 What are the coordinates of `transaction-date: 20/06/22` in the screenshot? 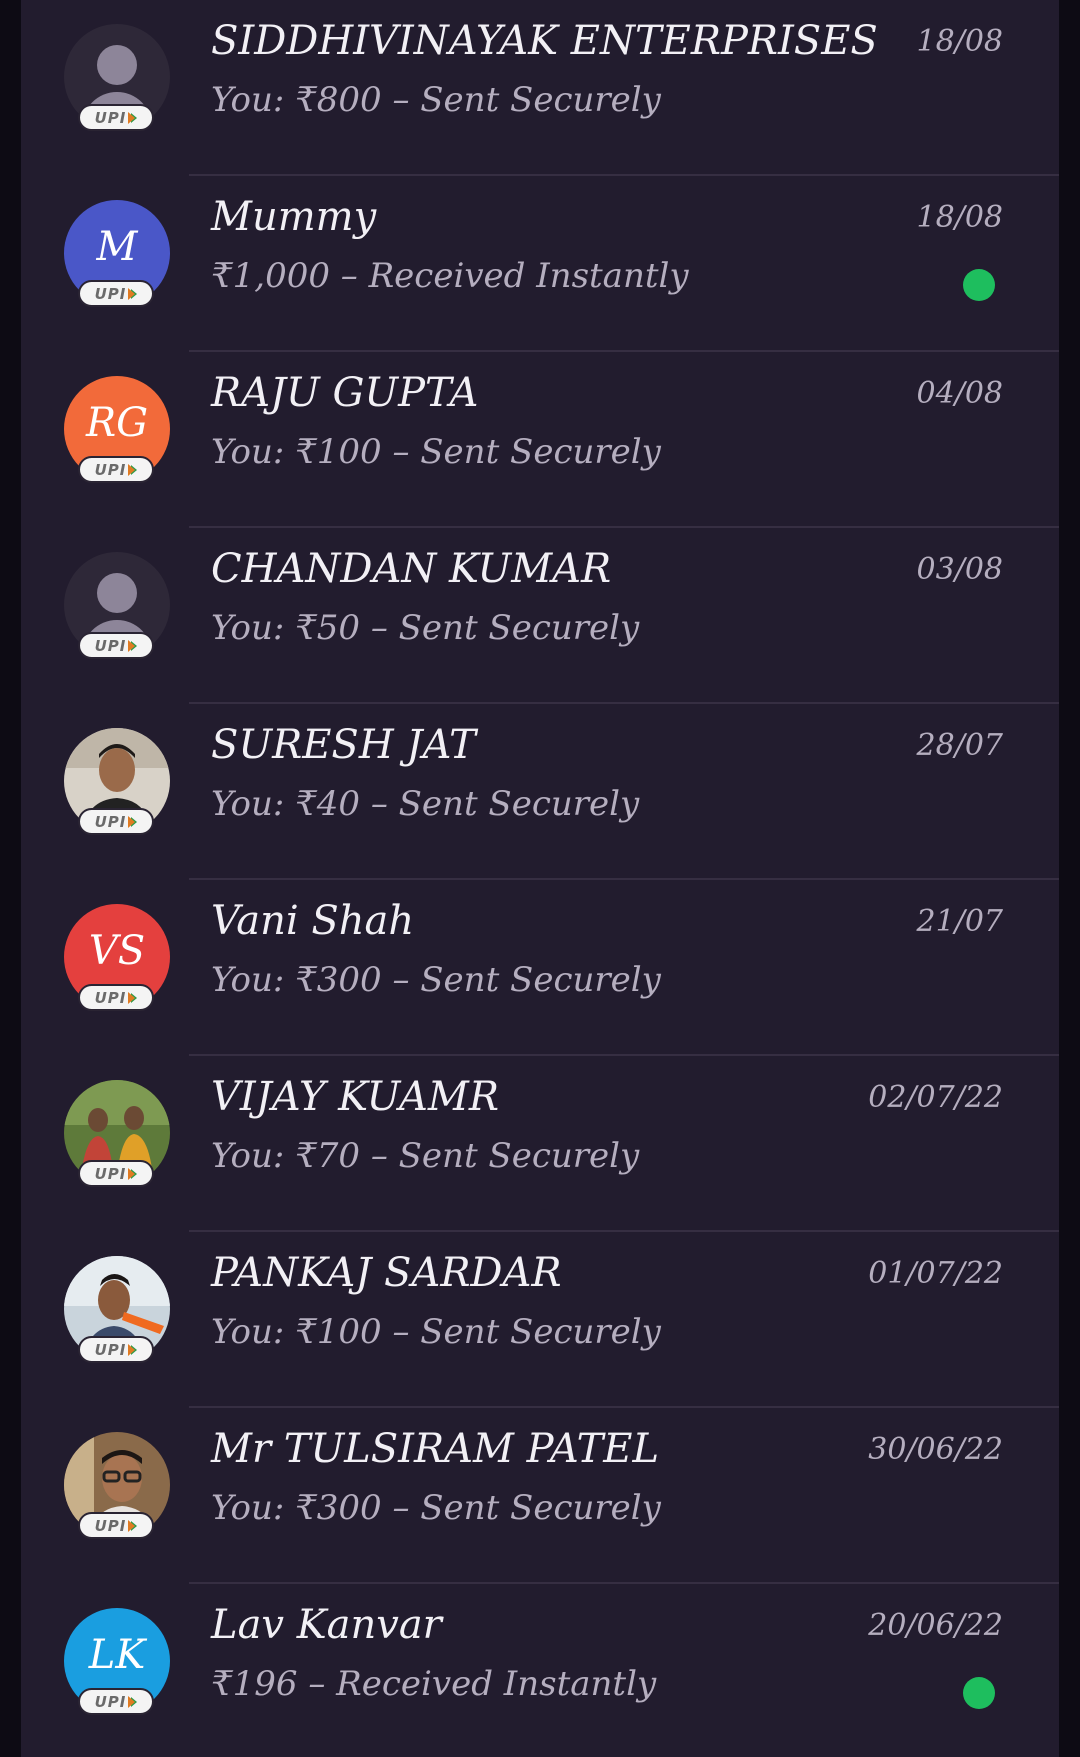 It's located at (935, 1625).